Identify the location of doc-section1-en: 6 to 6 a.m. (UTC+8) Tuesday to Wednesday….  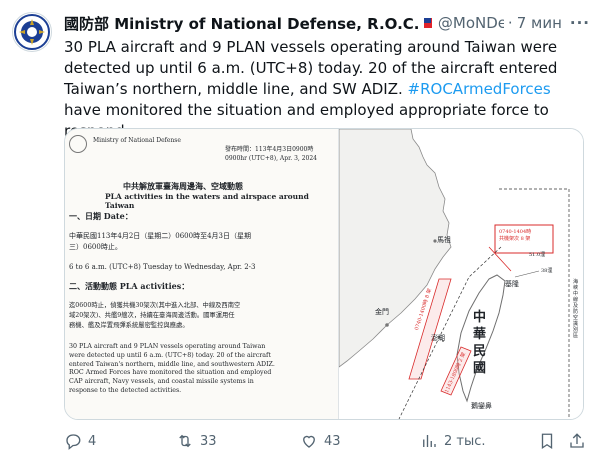
(162, 267).